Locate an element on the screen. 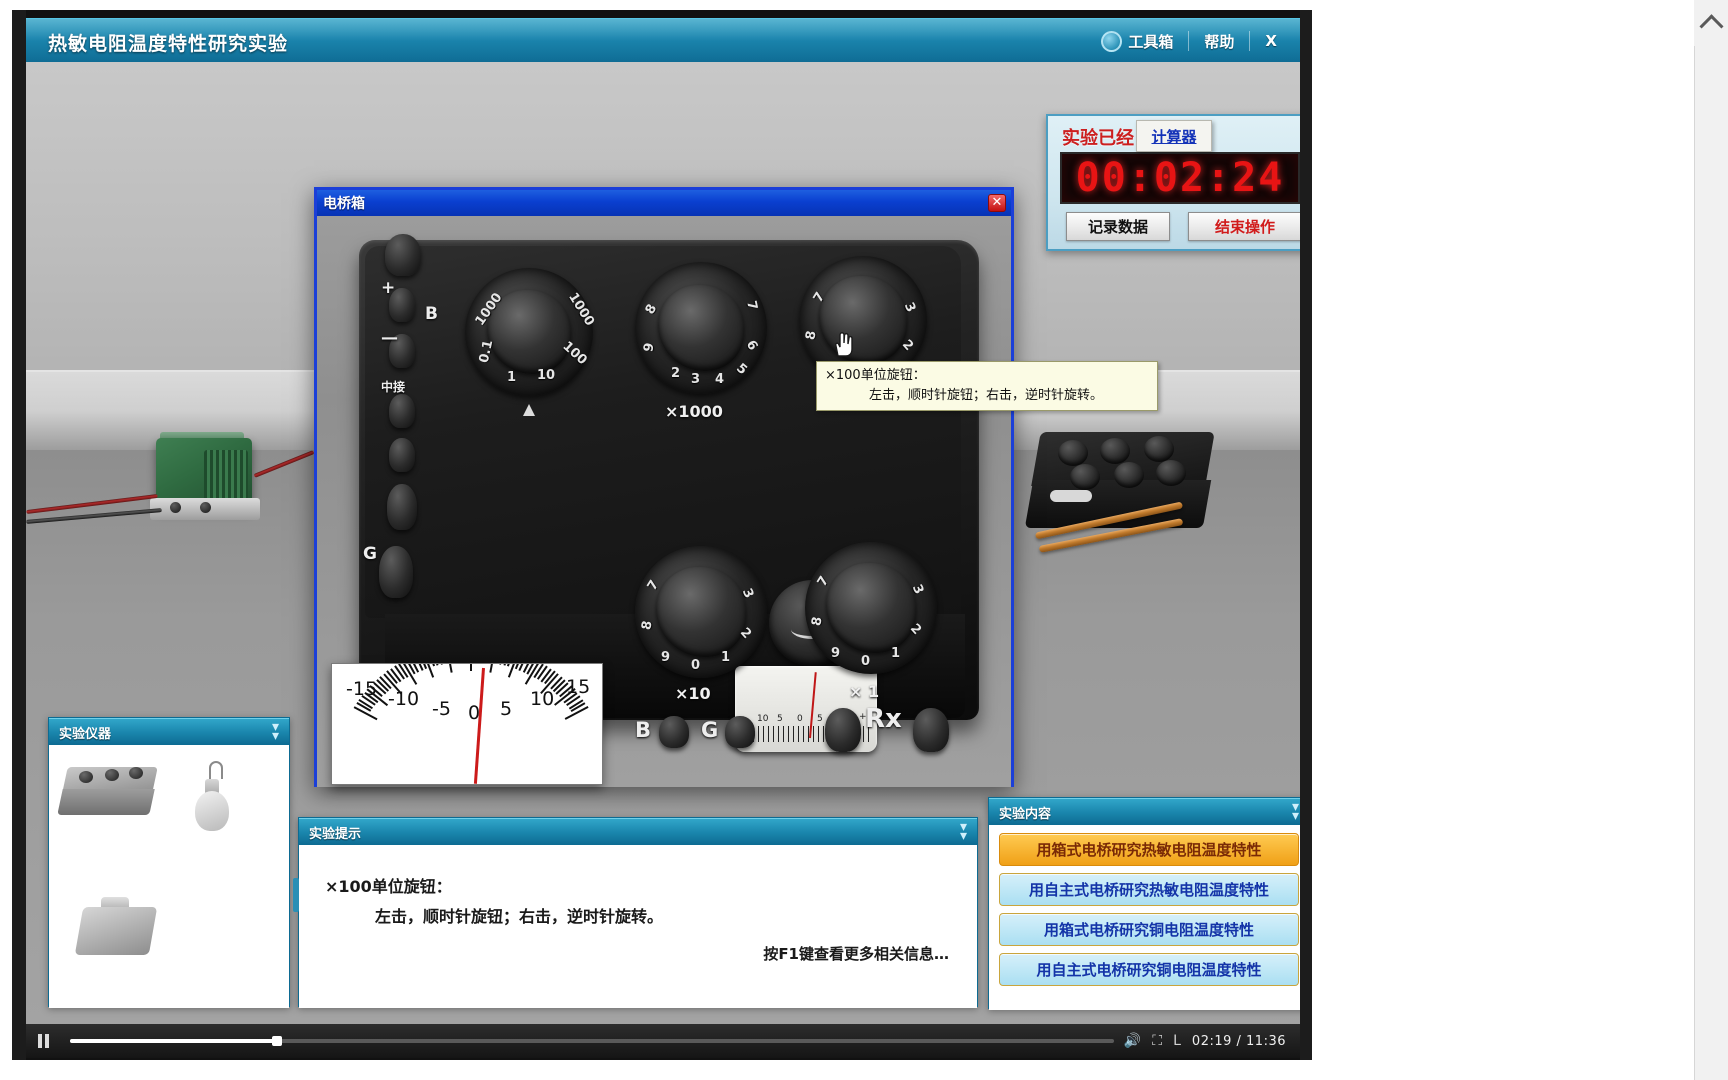  frame-right-gutter is located at coordinates (1306, 535).